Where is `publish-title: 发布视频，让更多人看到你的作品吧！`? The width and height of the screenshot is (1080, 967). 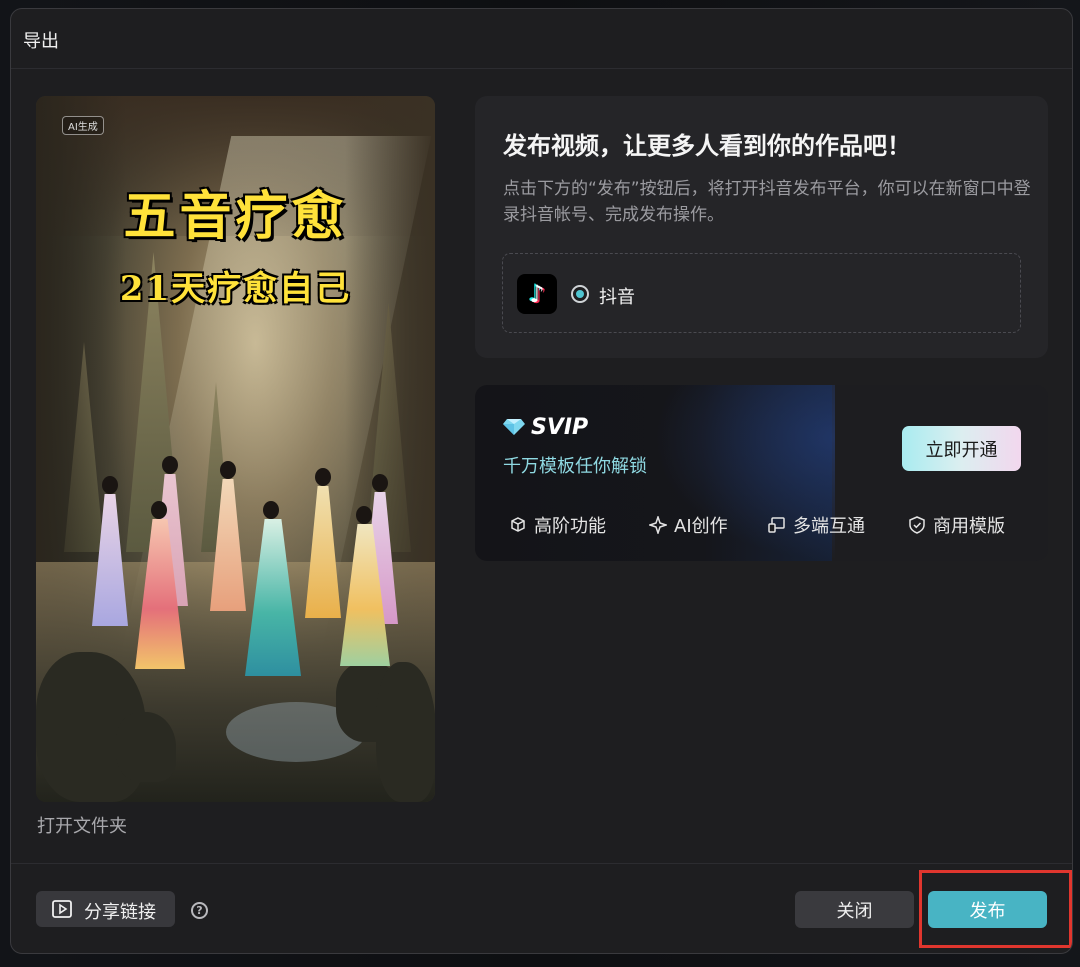 publish-title: 发布视频，让更多人看到你的作品吧！ is located at coordinates (707, 146).